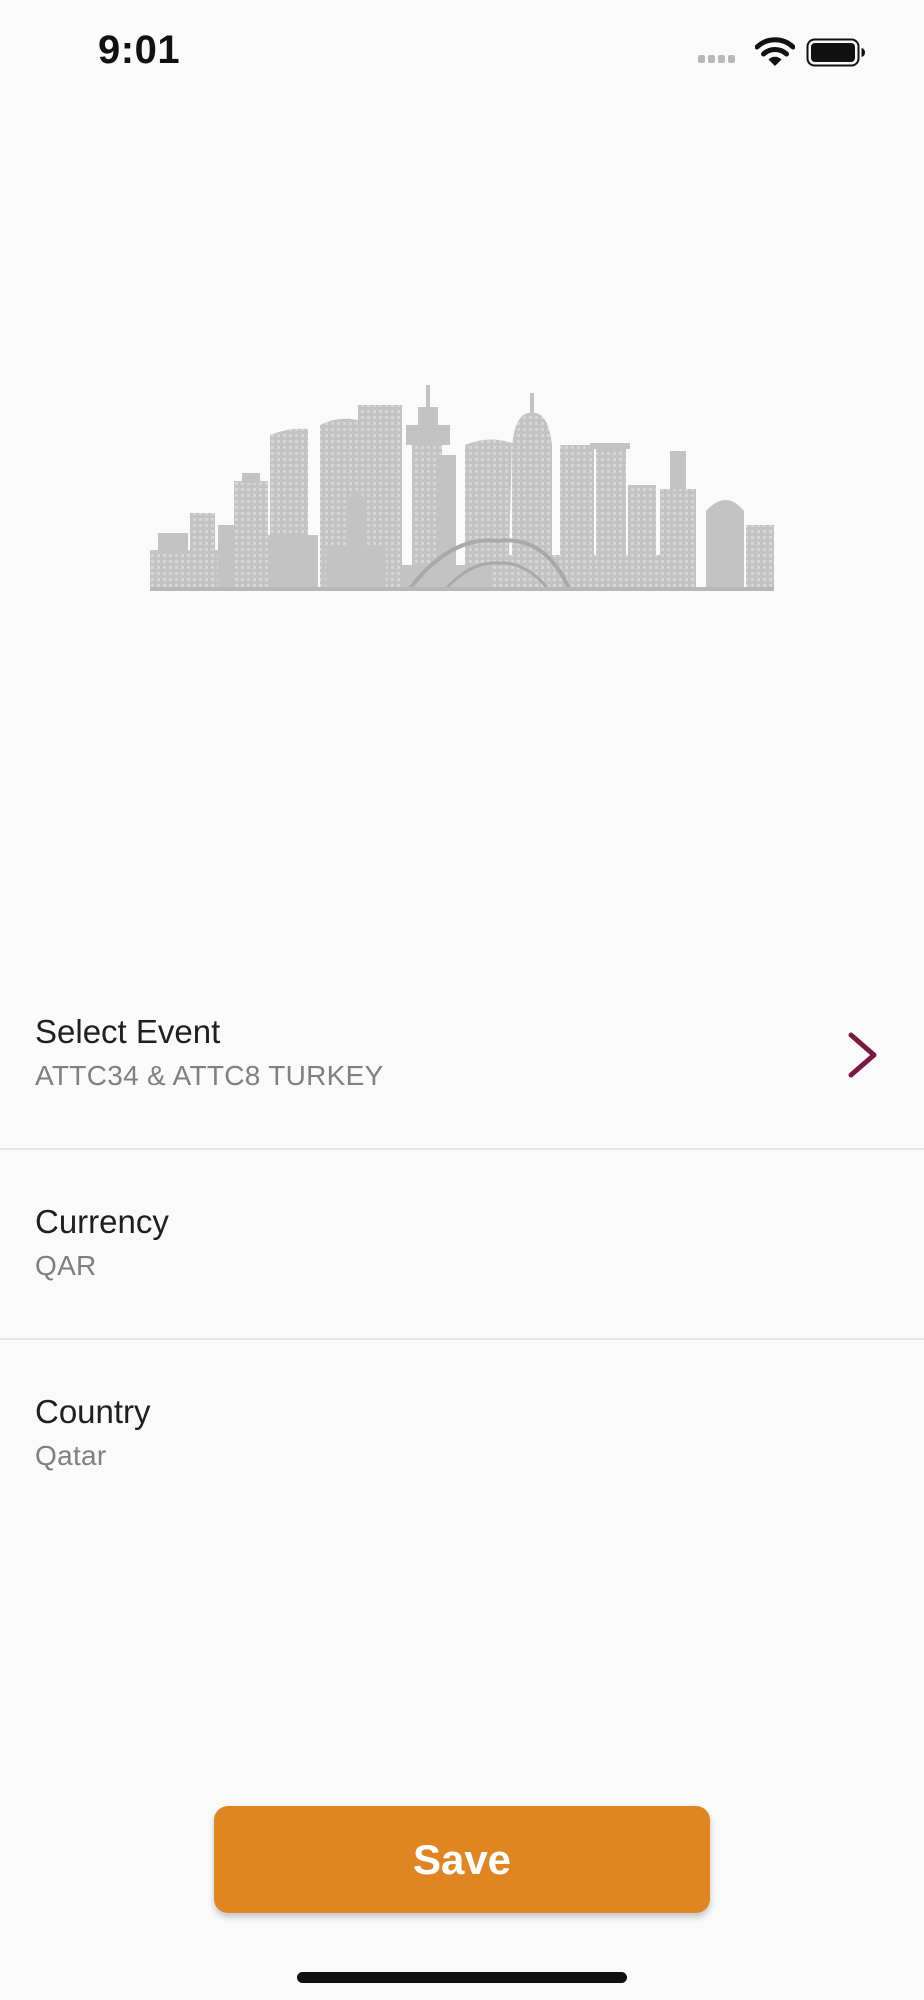  What do you see at coordinates (863, 1055) in the screenshot?
I see `chevron-right-icon` at bounding box center [863, 1055].